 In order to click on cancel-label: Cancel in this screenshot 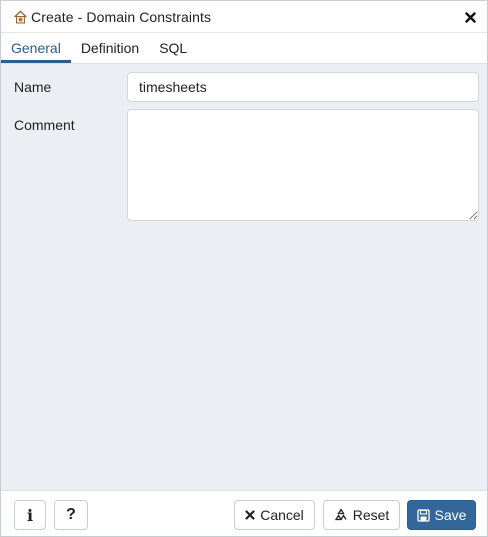, I will do `click(282, 515)`.